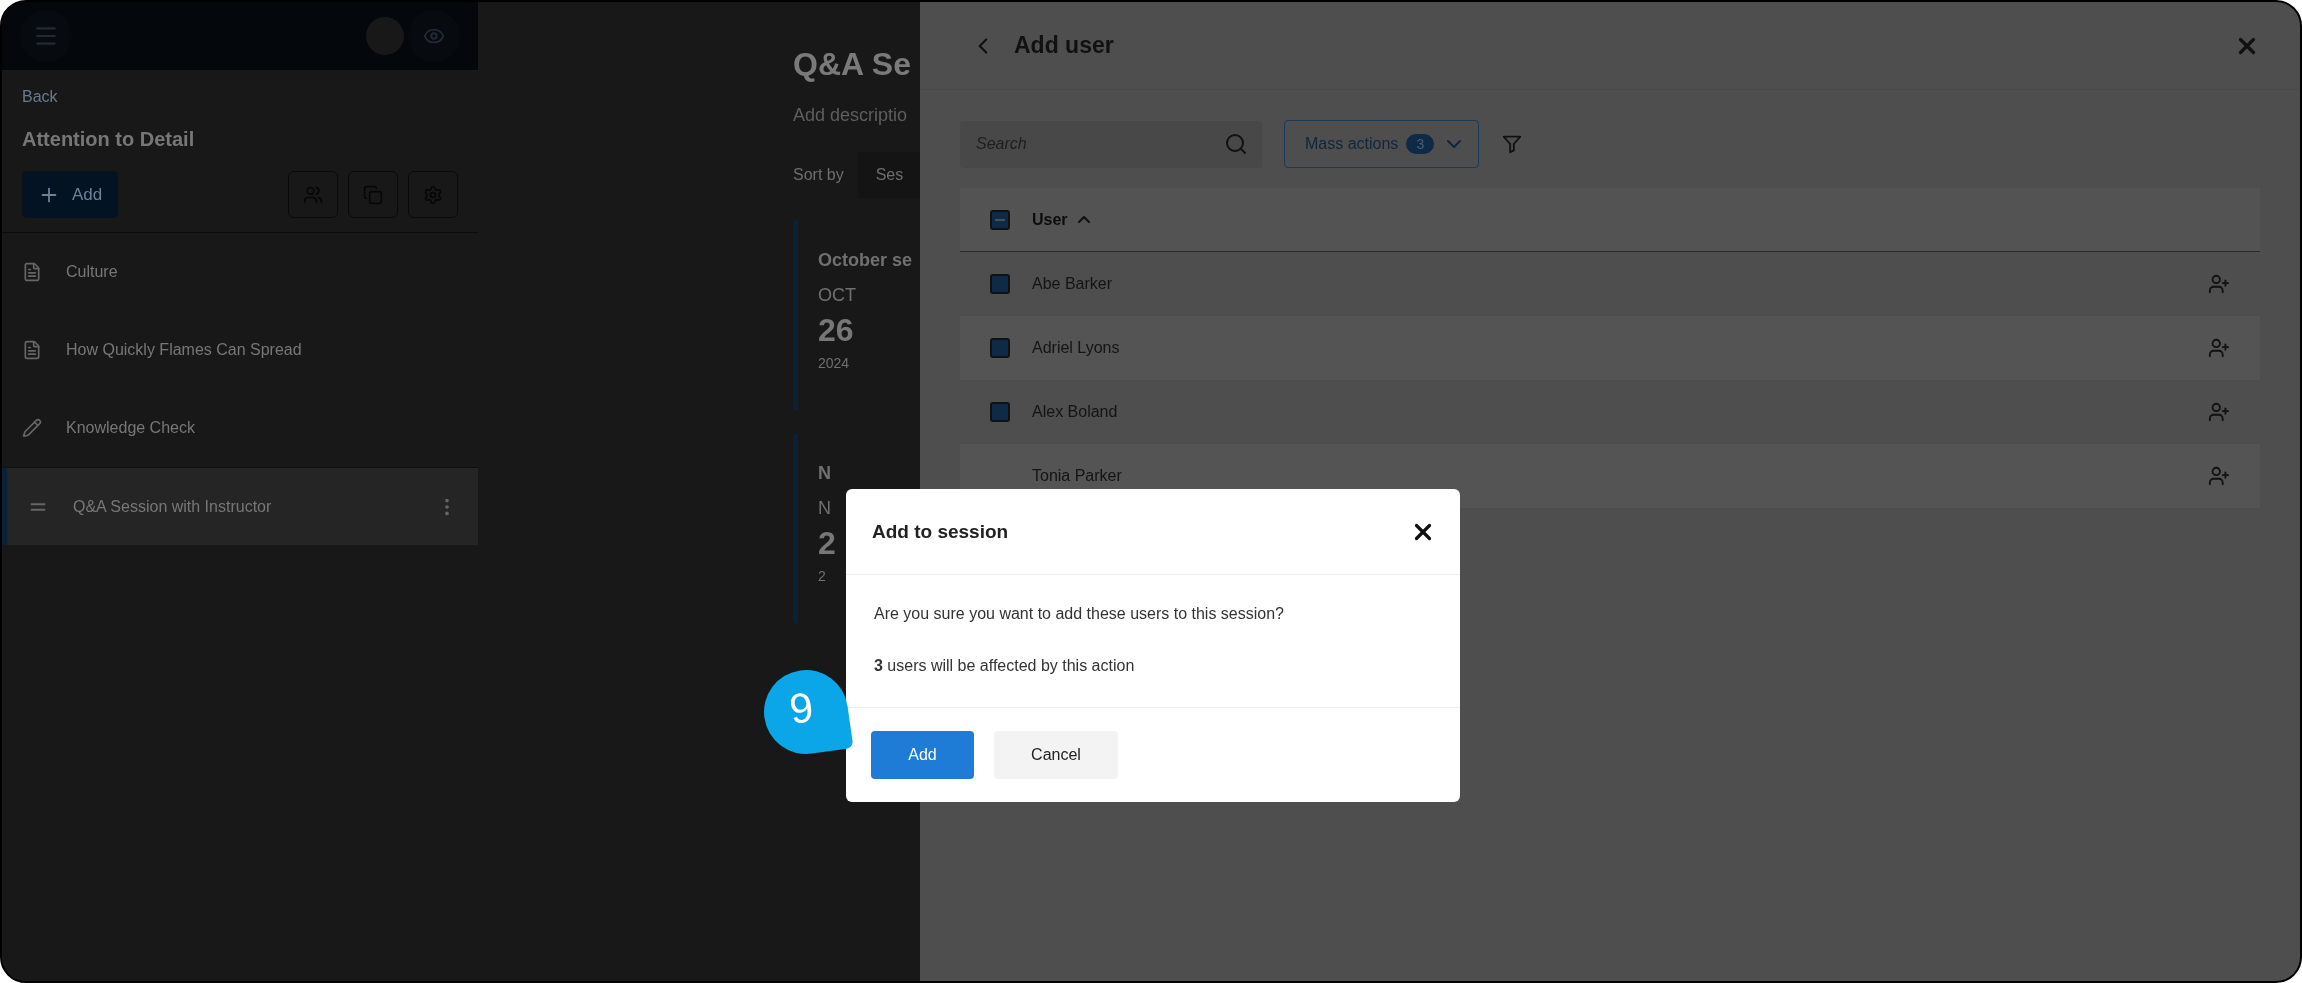 This screenshot has width=2302, height=983. What do you see at coordinates (1610, 348) in the screenshot?
I see `table-row: Adriel Lyons` at bounding box center [1610, 348].